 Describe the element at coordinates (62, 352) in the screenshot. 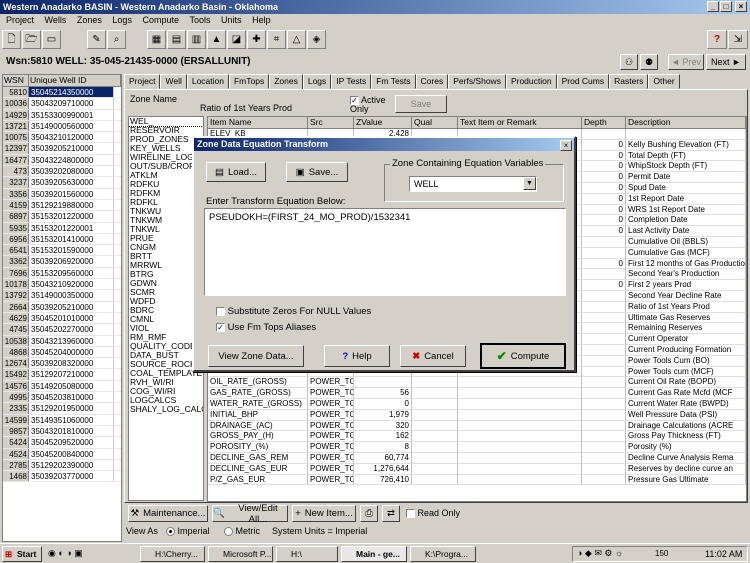

I see `list-item: 4868 35045204000000` at that location.